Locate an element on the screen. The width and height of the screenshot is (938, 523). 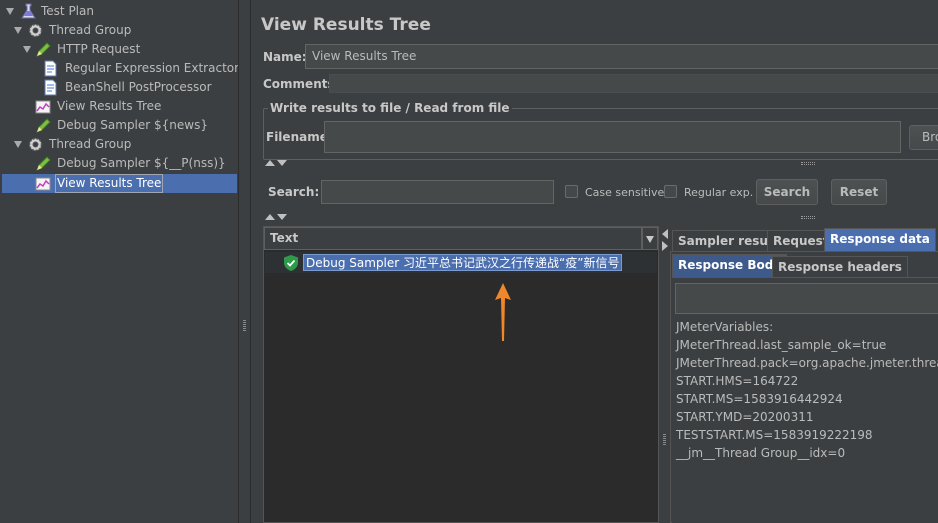
tree-item-label: Debug Sampler ${__P(nss)} is located at coordinates (141, 163).